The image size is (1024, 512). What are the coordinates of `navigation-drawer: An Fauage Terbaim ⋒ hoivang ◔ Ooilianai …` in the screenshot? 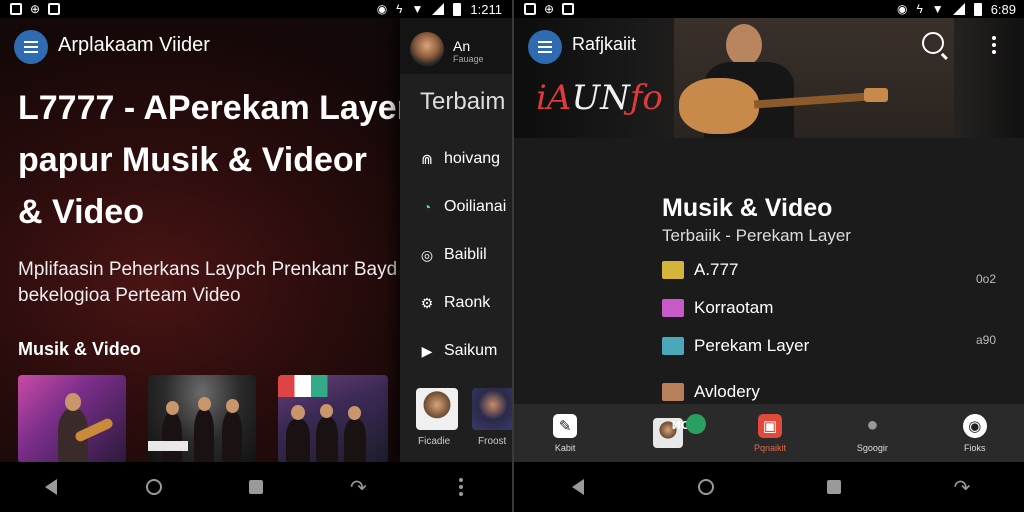 It's located at (456, 240).